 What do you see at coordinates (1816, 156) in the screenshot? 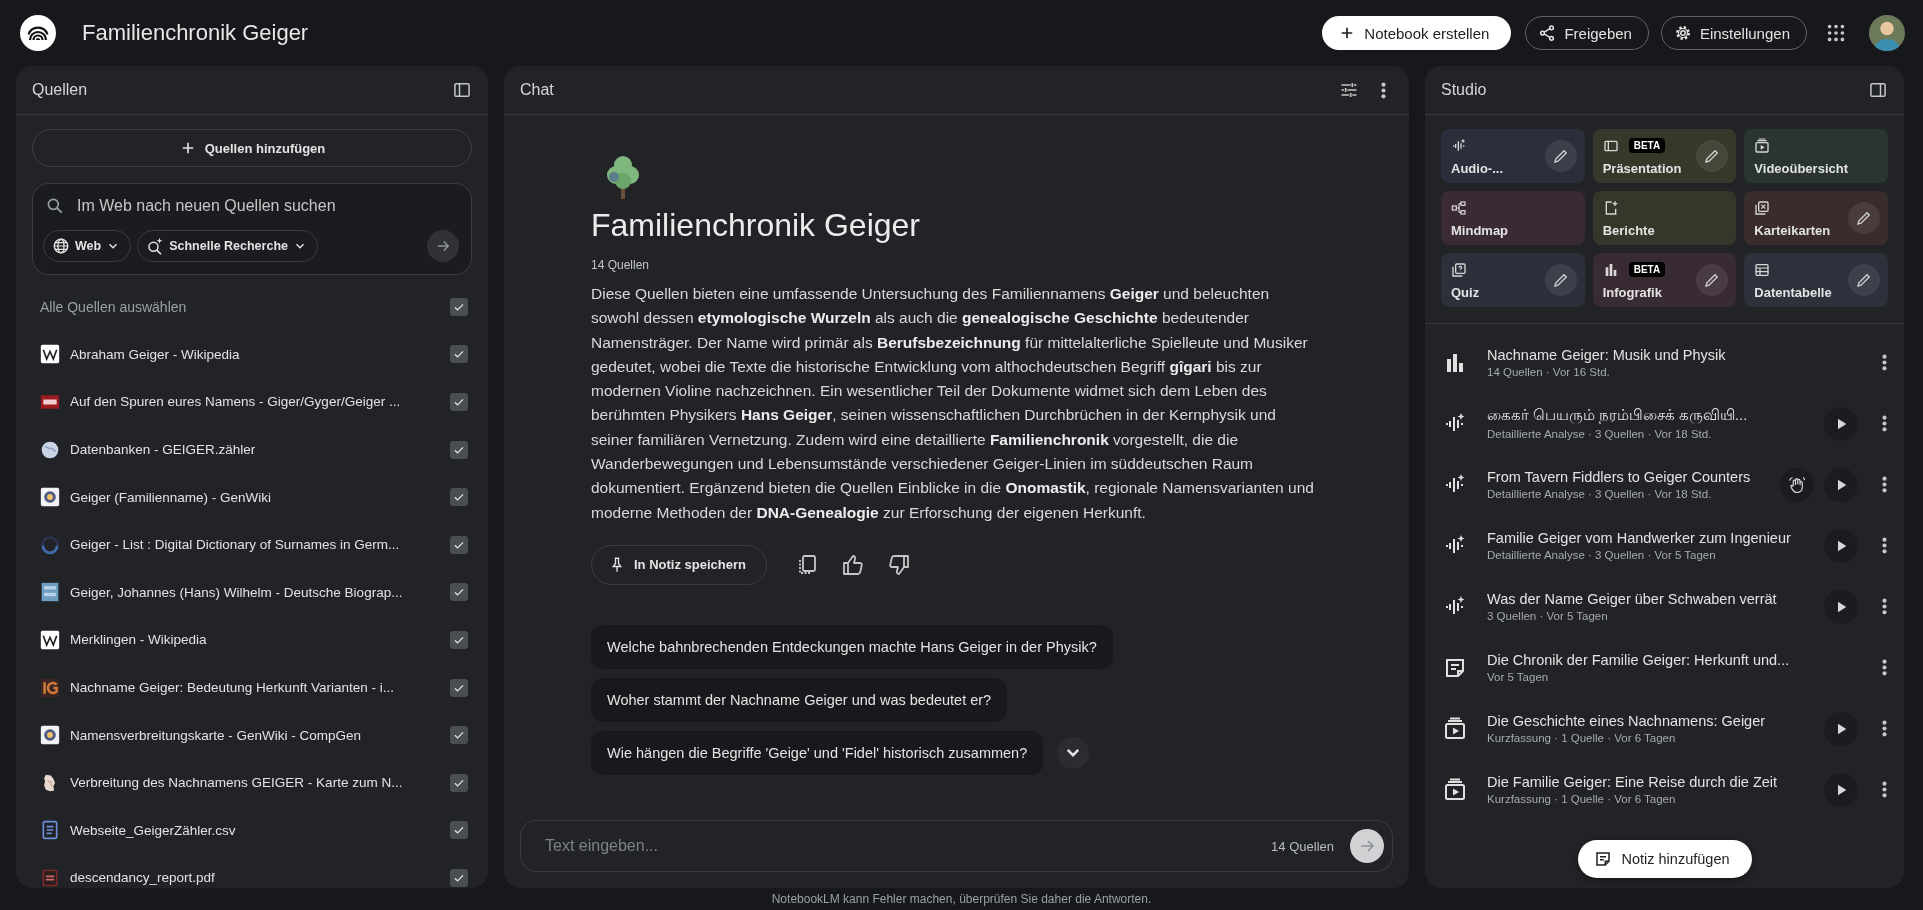
I see `studio-tool-tile: Videoübersicht` at bounding box center [1816, 156].